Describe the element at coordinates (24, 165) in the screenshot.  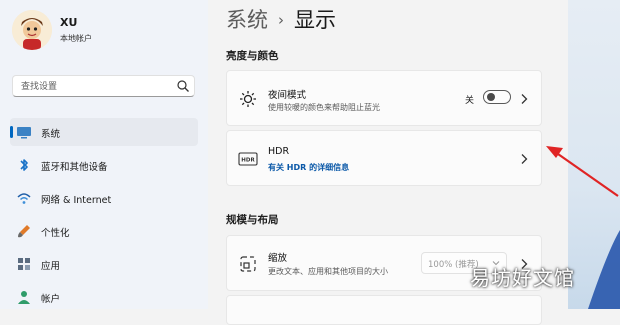
I see `bluetooth-icon` at that location.